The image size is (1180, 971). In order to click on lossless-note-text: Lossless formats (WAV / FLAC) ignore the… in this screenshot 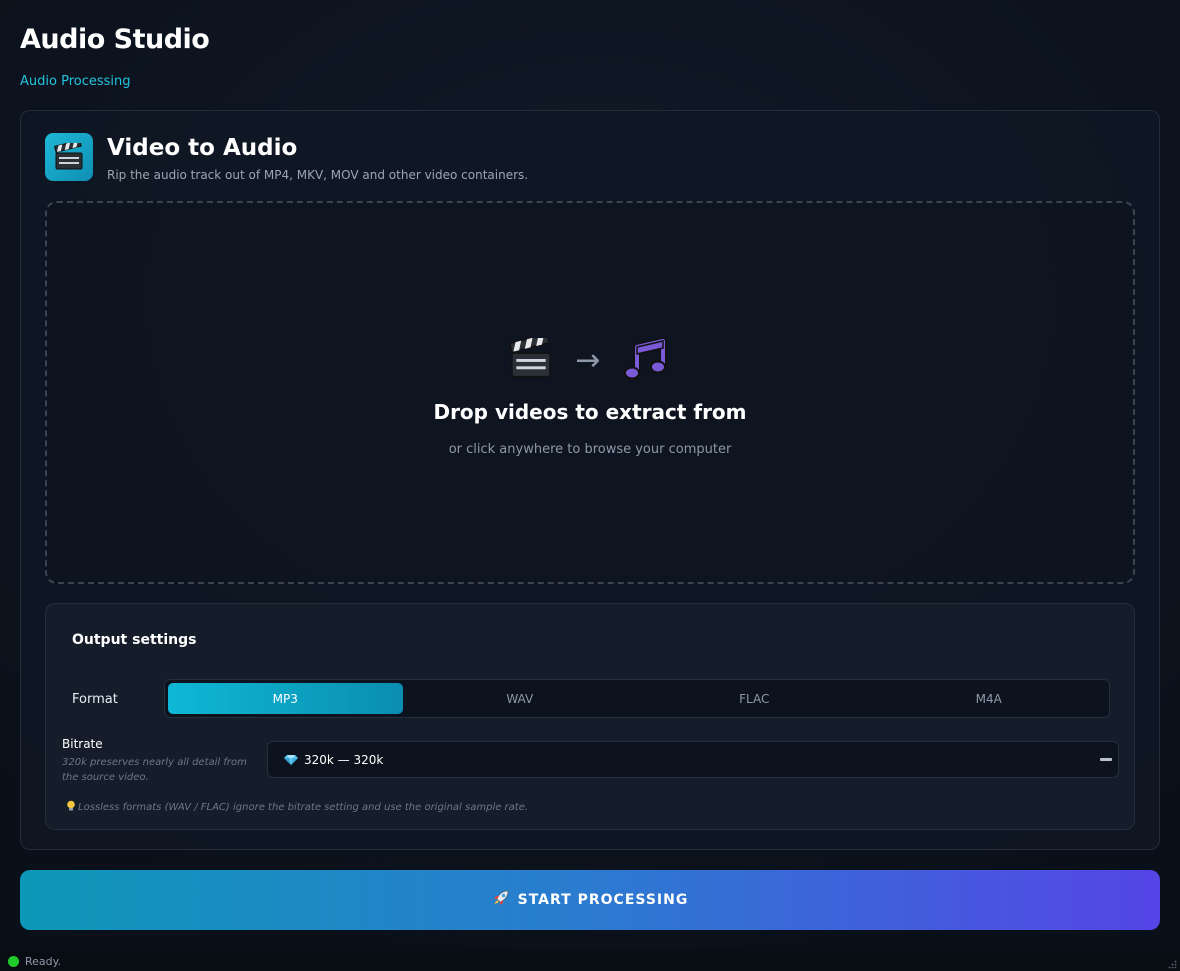, I will do `click(303, 807)`.